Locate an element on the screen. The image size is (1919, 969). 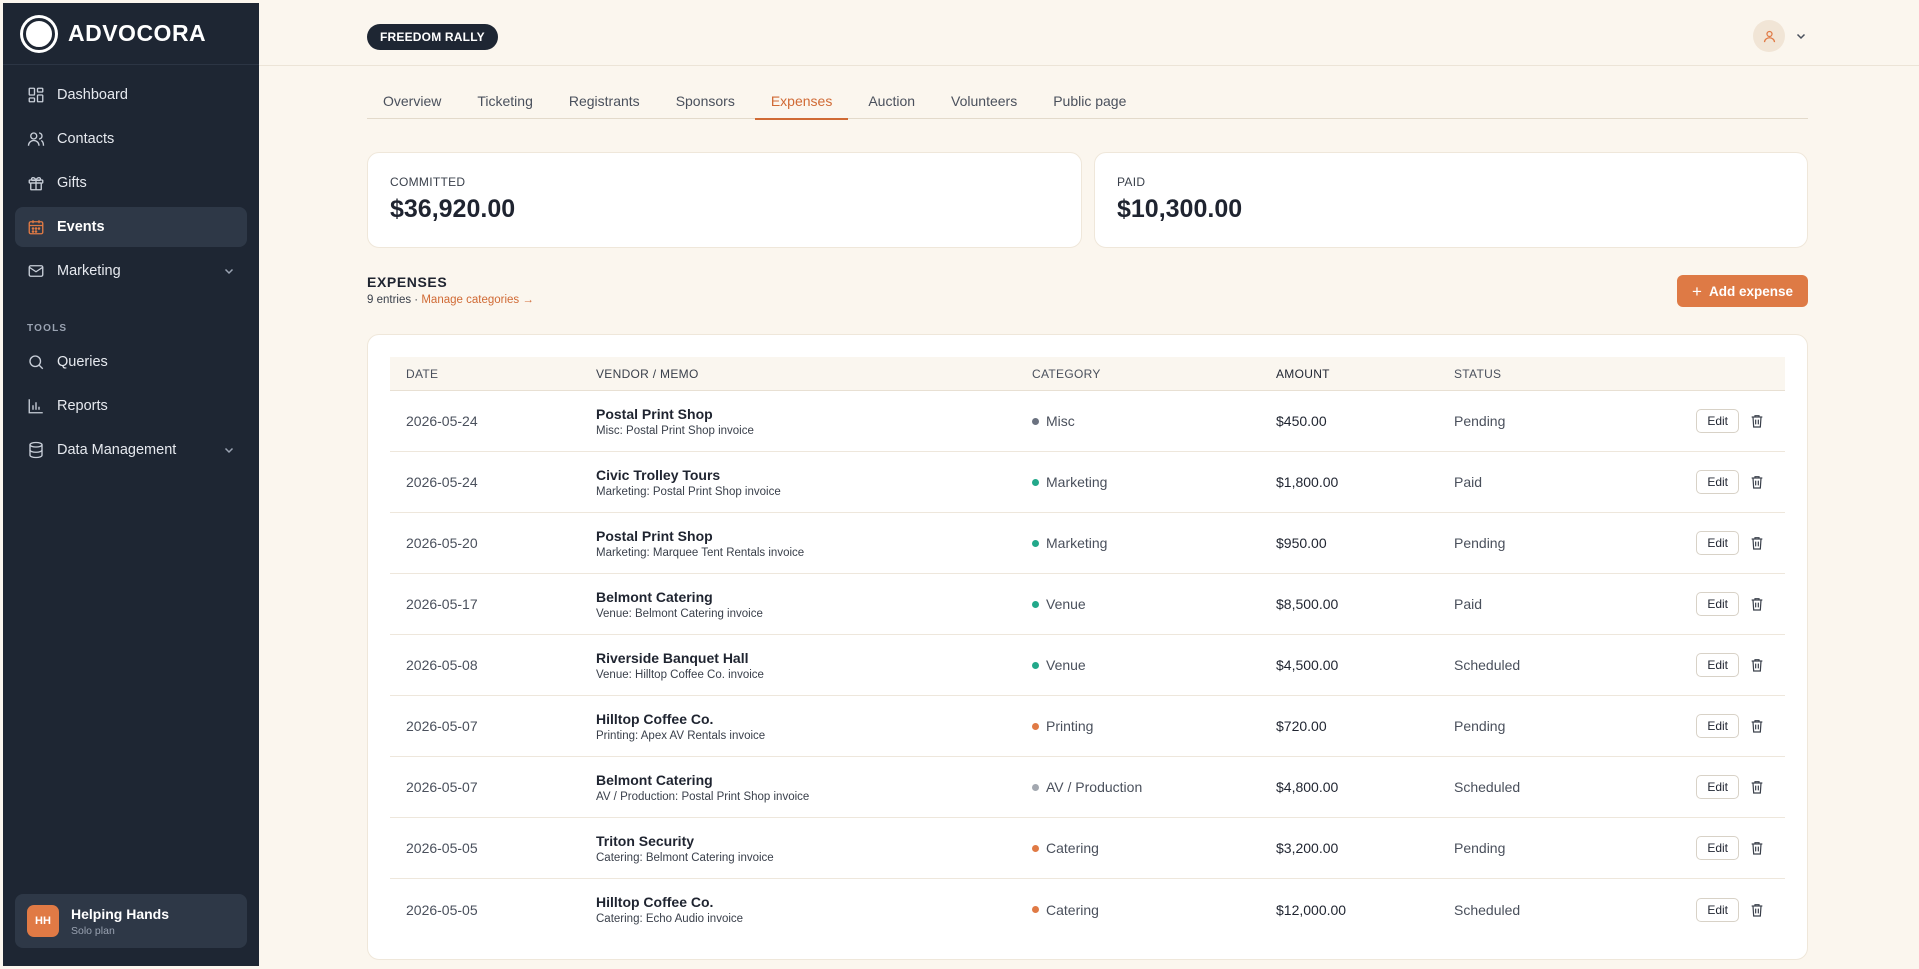
expense-category: Marketing is located at coordinates (1077, 543).